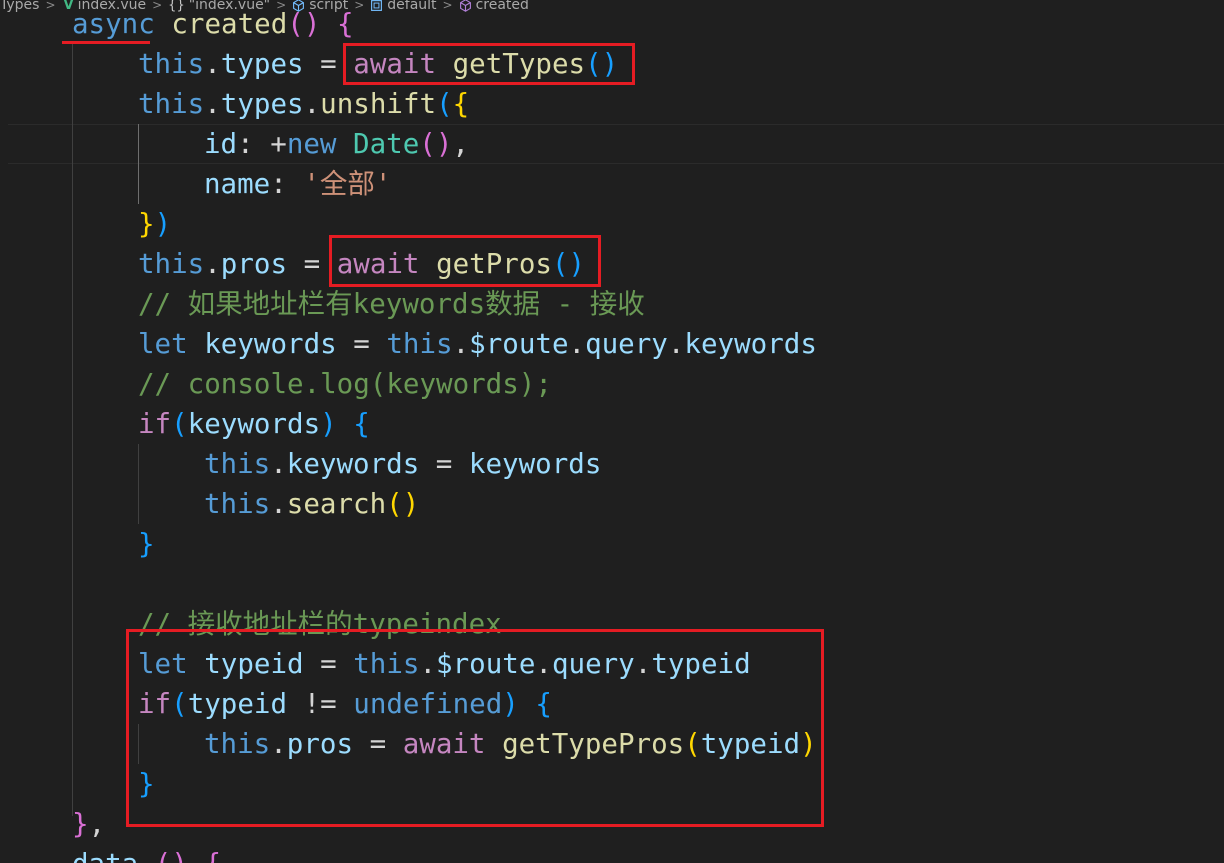 This screenshot has height=863, width=1224. I want to click on code-token: name, so click(237, 184).